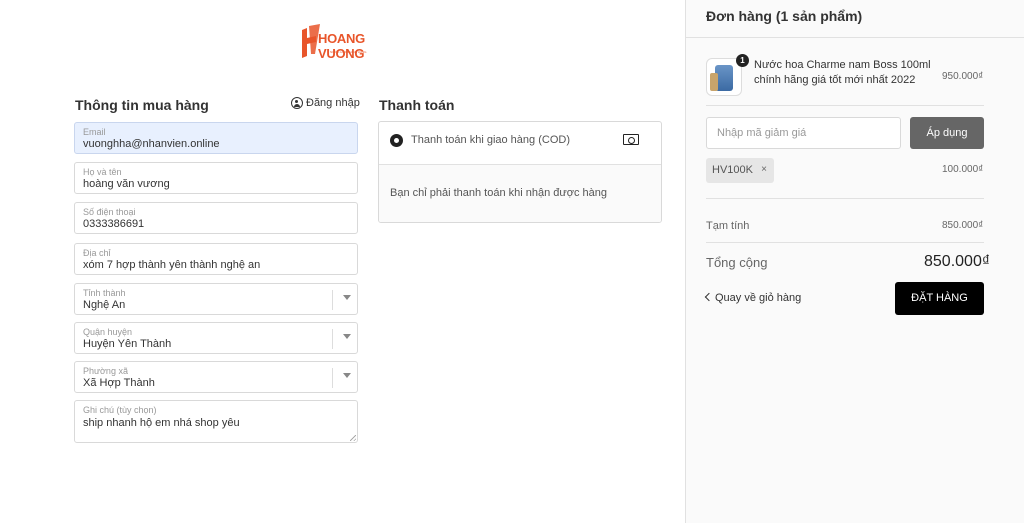 The width and height of the screenshot is (1024, 523). What do you see at coordinates (709, 297) in the screenshot?
I see `chevron-left-icon` at bounding box center [709, 297].